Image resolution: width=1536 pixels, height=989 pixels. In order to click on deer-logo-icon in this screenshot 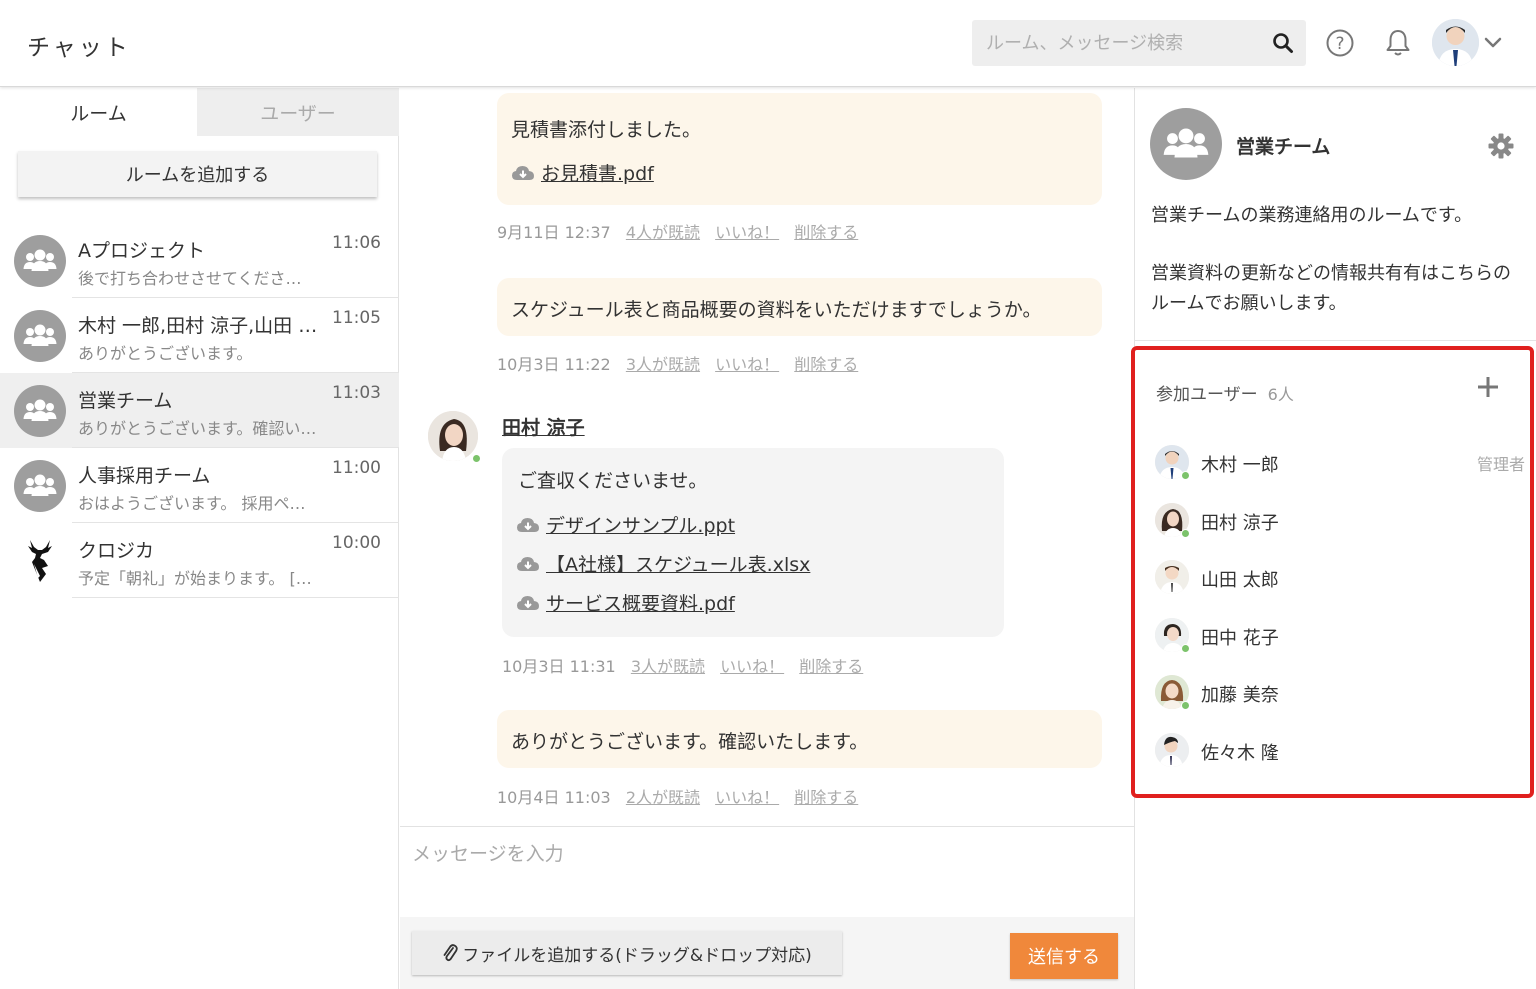, I will do `click(40, 561)`.